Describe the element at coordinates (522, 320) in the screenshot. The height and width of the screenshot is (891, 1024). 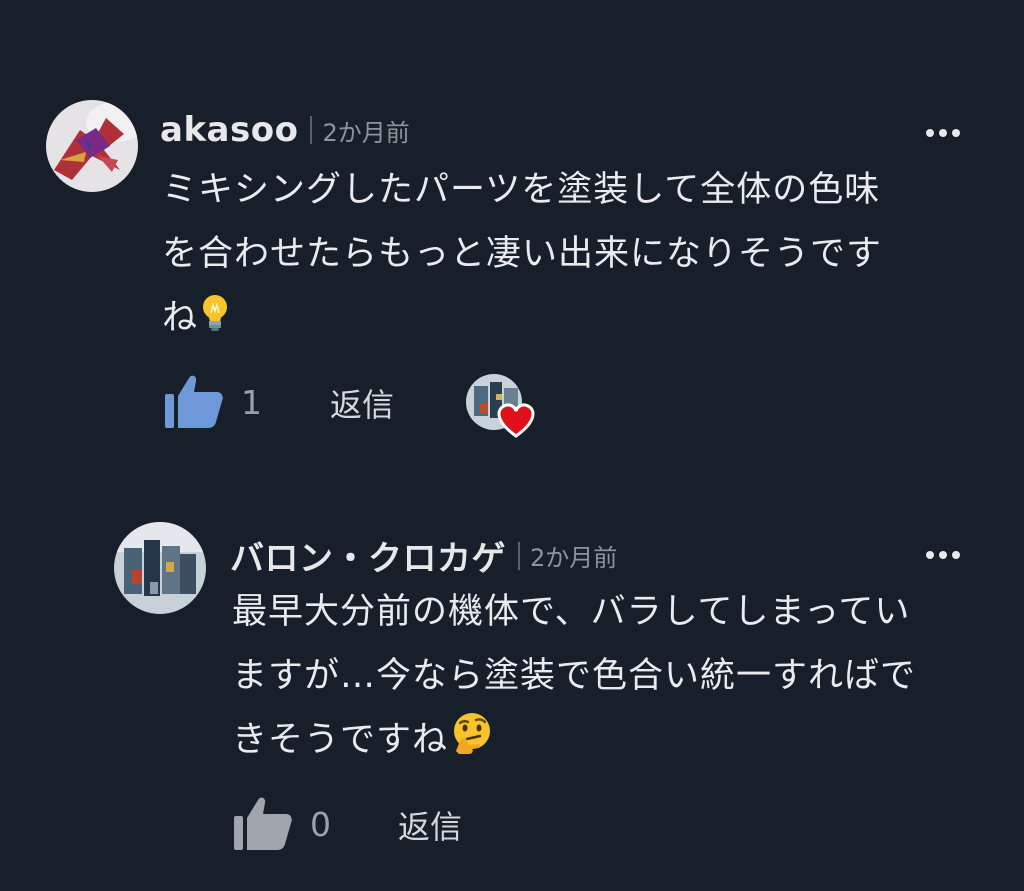
I see `comment-line-last: ね` at that location.